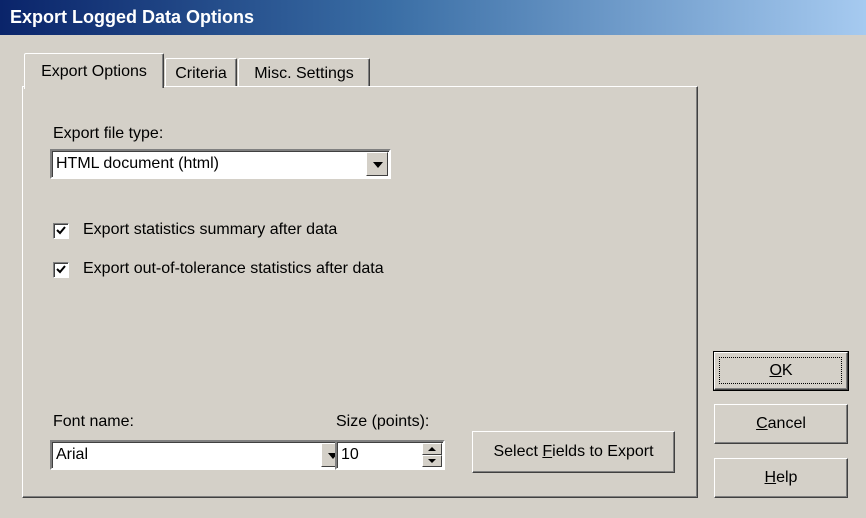 The height and width of the screenshot is (518, 866). Describe the element at coordinates (220, 164) in the screenshot. I see `export-file-type-dropdown: HTML document (html)` at that location.